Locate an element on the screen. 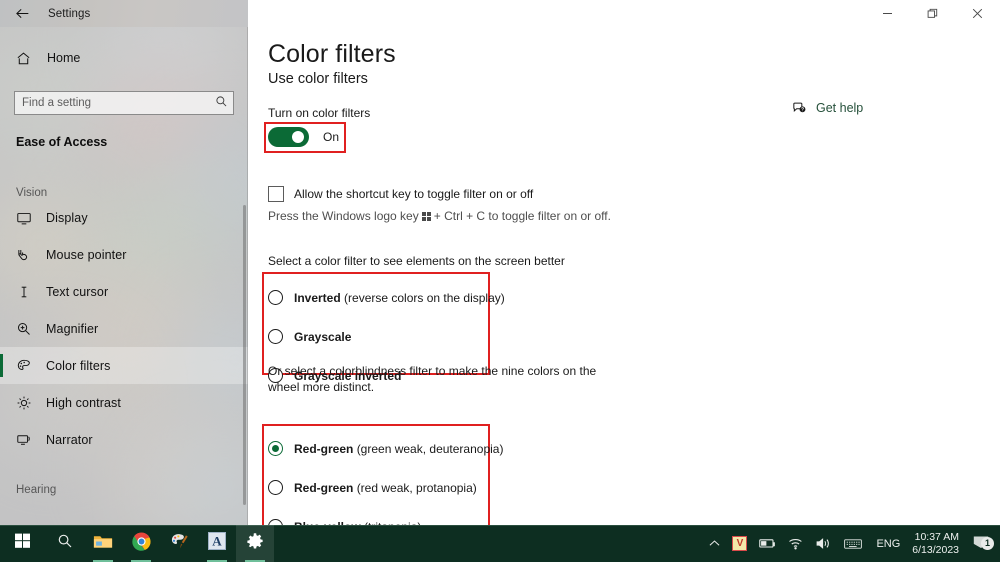 The width and height of the screenshot is (1000, 562). sidebar-item-narrator: Narrator is located at coordinates (124, 439).